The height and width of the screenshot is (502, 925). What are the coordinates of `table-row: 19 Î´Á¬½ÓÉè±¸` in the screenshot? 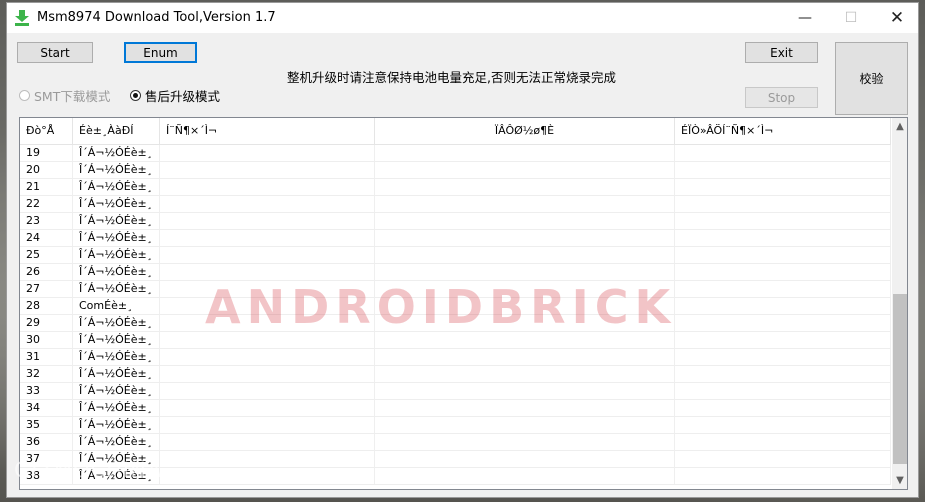 It's located at (455, 153).